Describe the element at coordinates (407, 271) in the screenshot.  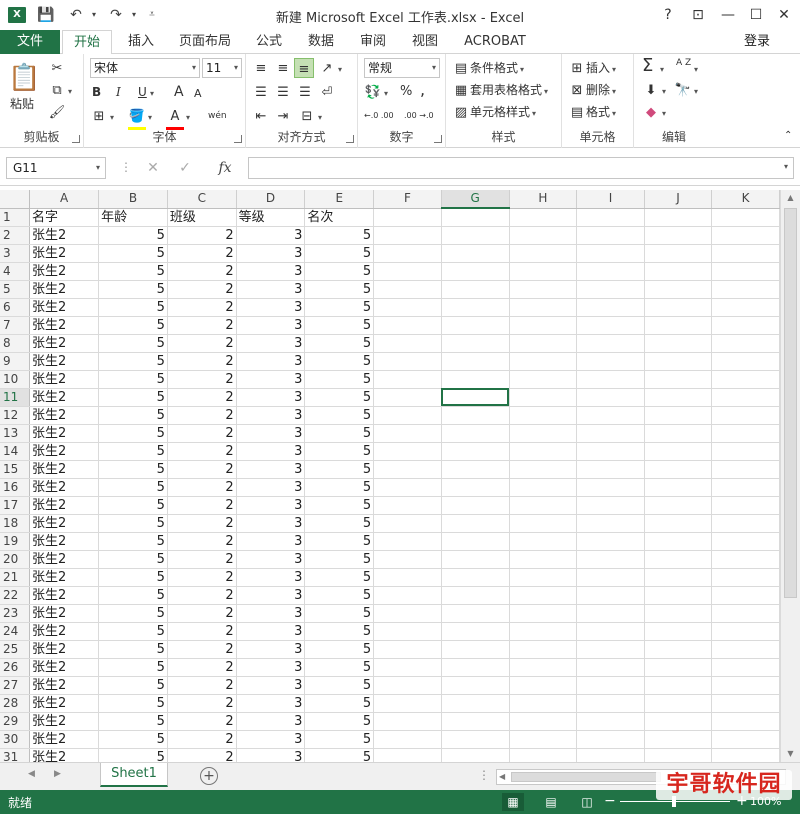
I see `cell-f4` at that location.